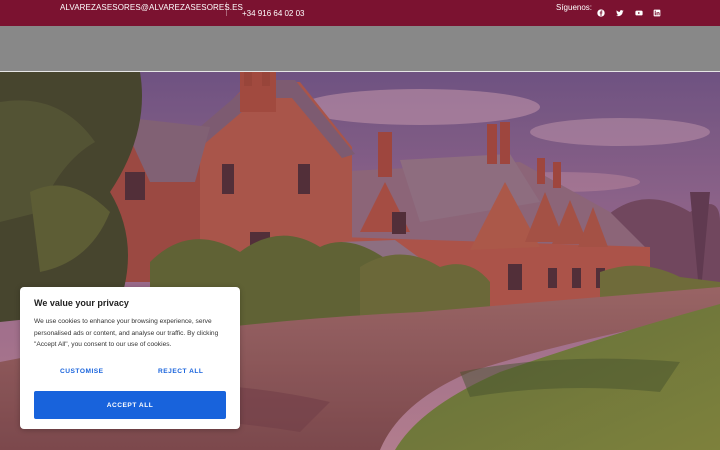 This screenshot has width=720, height=450. I want to click on reject-all-button: REJECT ALL, so click(180, 371).